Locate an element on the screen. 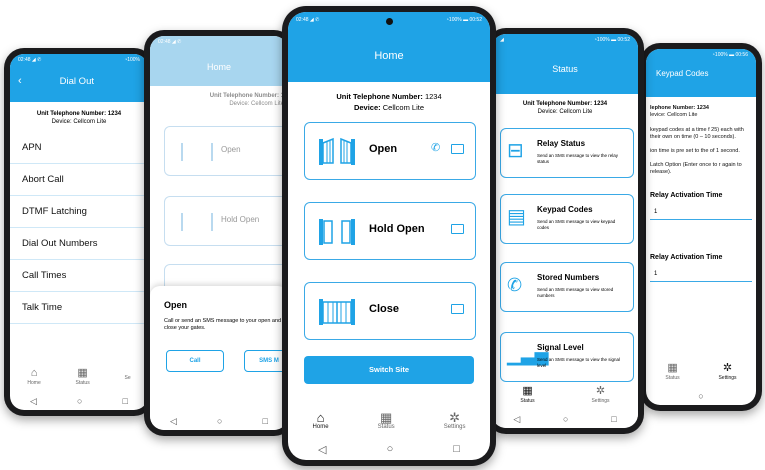  switch-site-label: Switch Site is located at coordinates (388, 369).